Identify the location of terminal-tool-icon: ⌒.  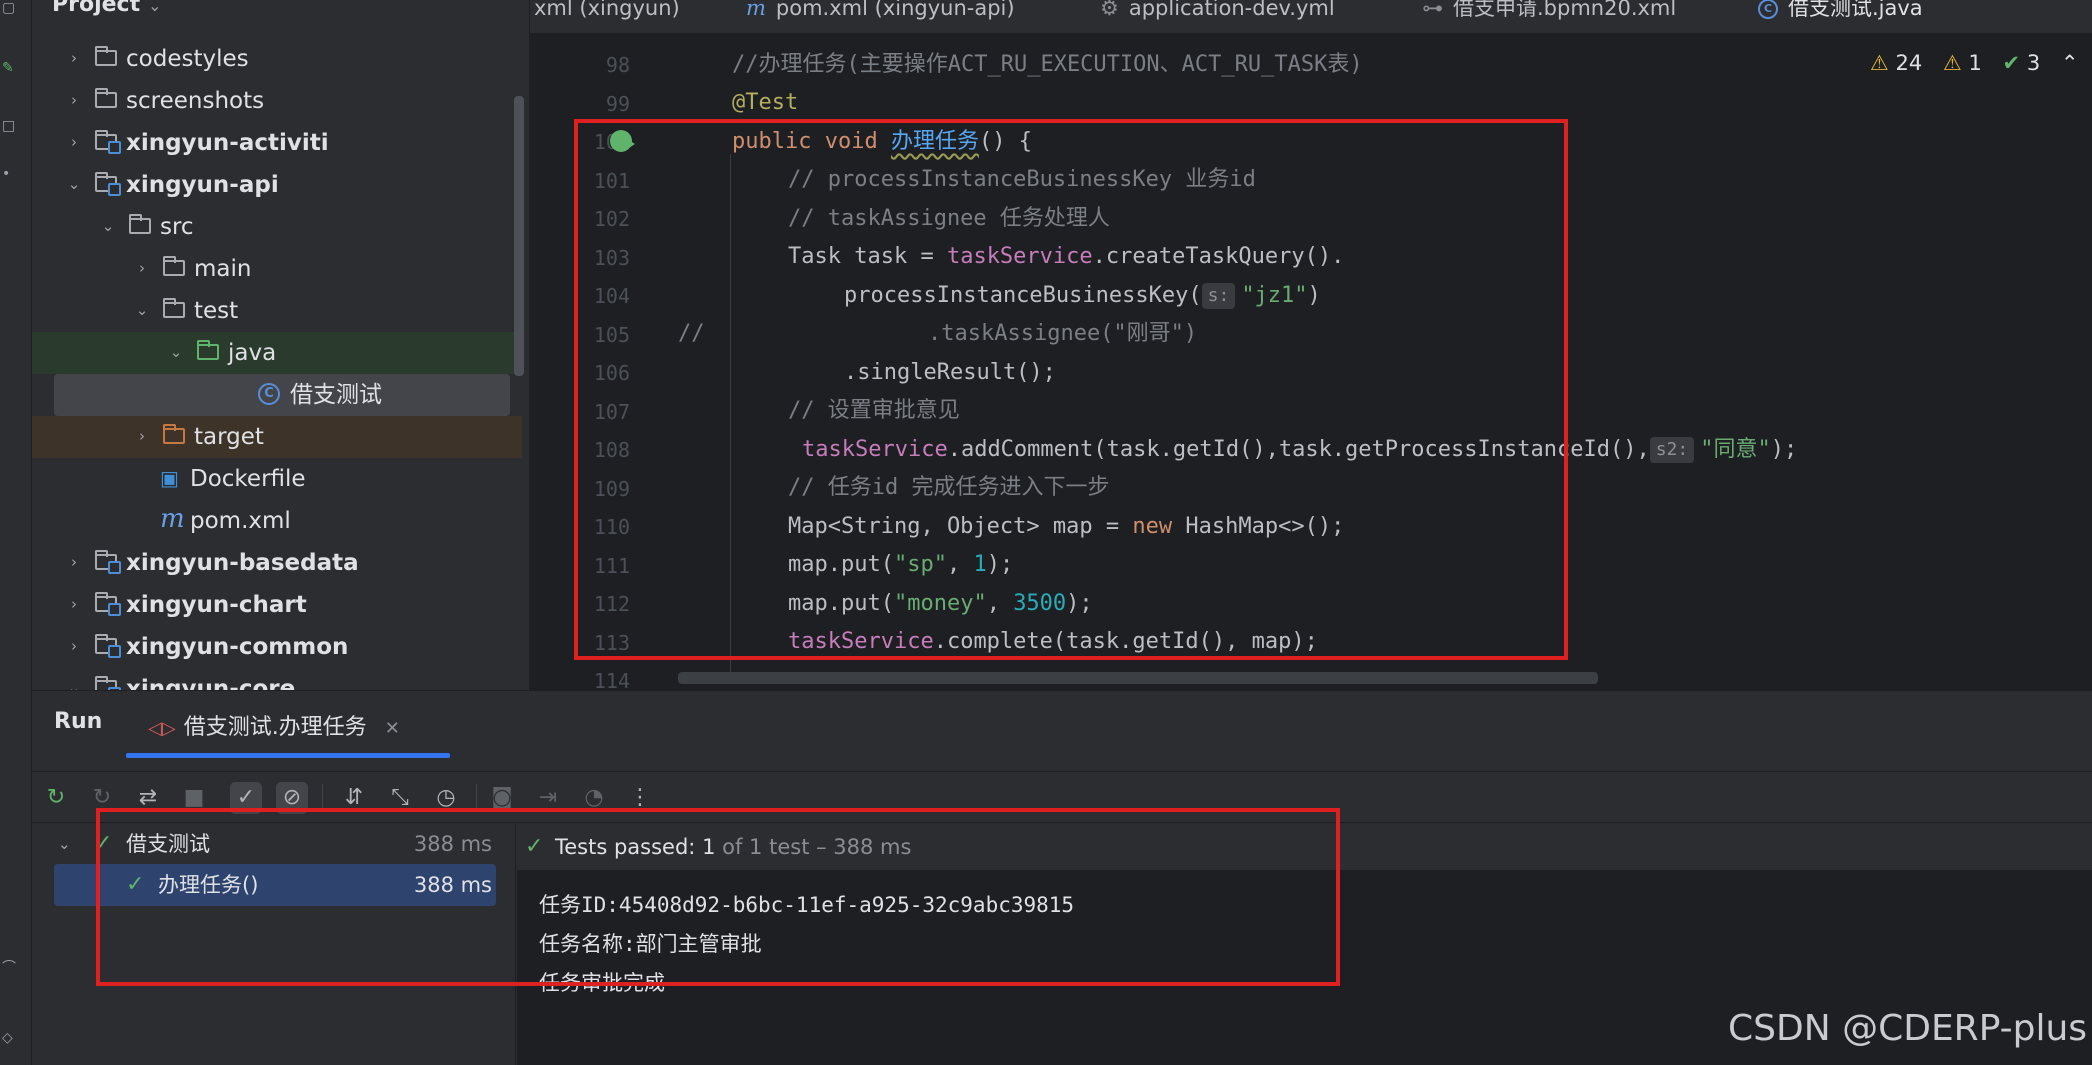
(10, 968).